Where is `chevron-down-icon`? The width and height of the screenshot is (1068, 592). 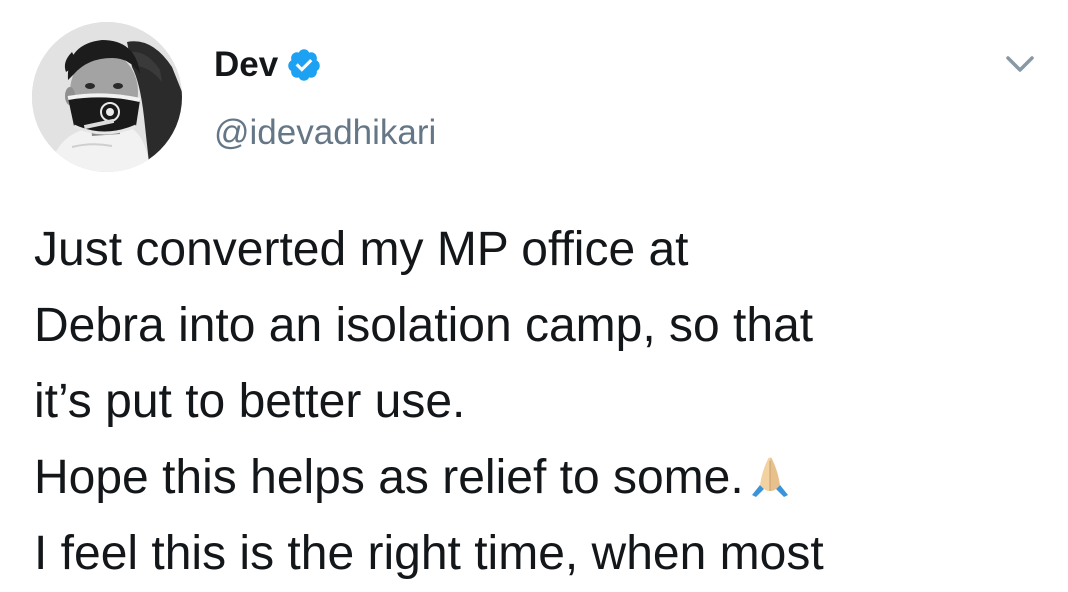 chevron-down-icon is located at coordinates (1020, 64).